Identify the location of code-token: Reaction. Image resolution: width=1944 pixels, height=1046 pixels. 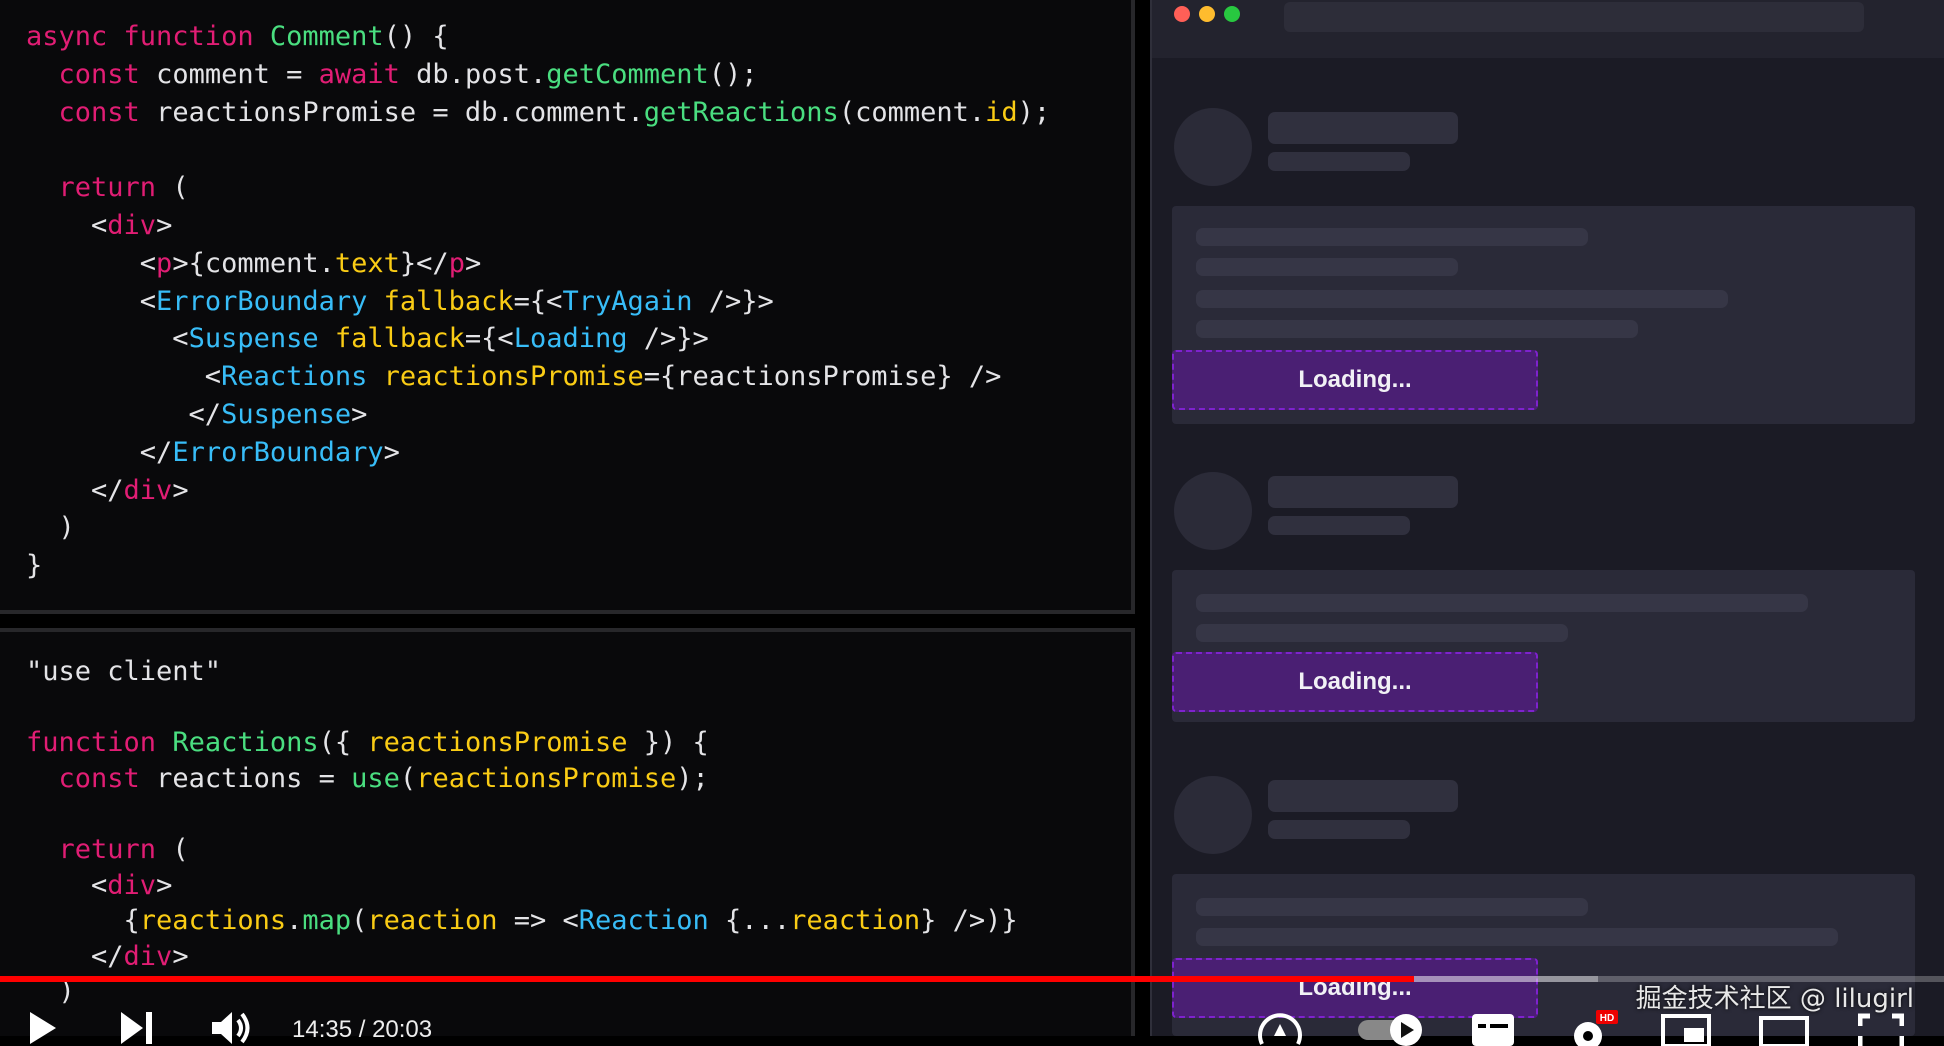
(643, 921).